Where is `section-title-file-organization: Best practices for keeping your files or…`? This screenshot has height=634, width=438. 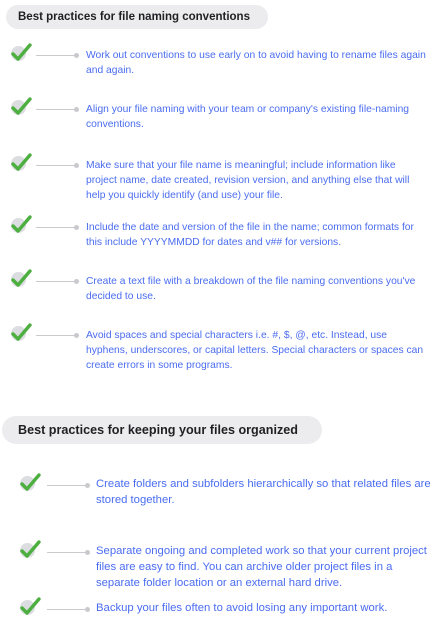
section-title-file-organization: Best practices for keeping your files or… is located at coordinates (162, 430).